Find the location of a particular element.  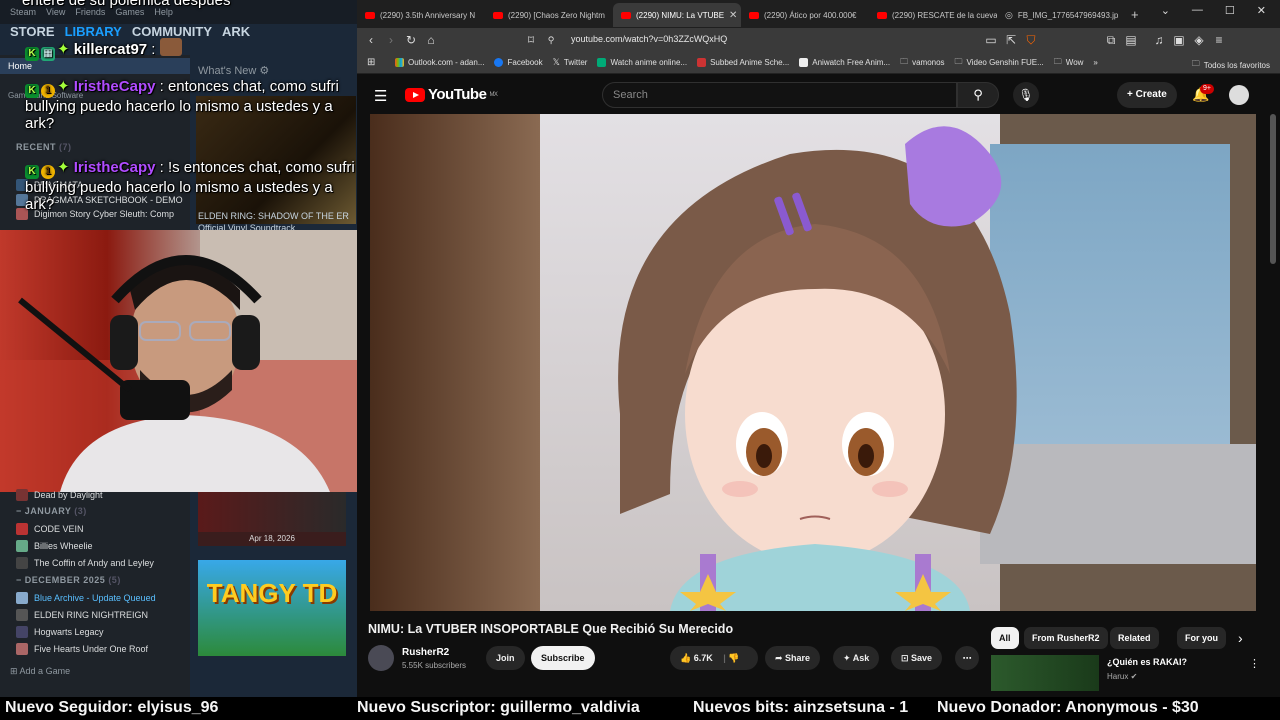

more-bookmarks-icon: » is located at coordinates (1095, 62).